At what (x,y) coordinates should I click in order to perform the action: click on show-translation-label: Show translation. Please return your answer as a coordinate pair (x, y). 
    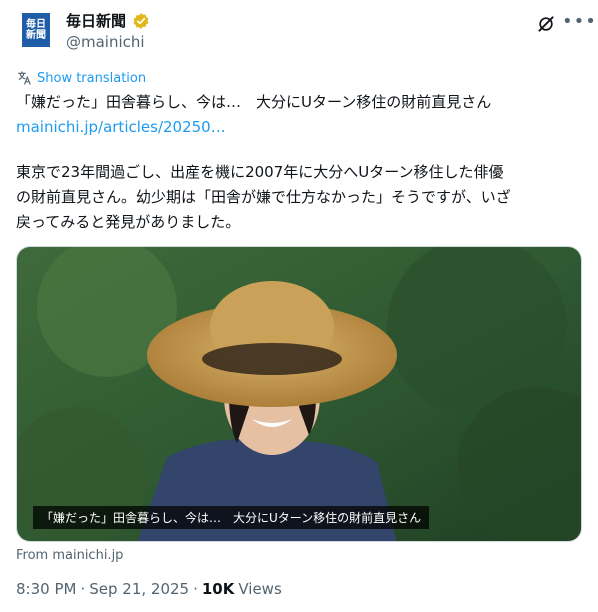
    Looking at the image, I should click on (91, 78).